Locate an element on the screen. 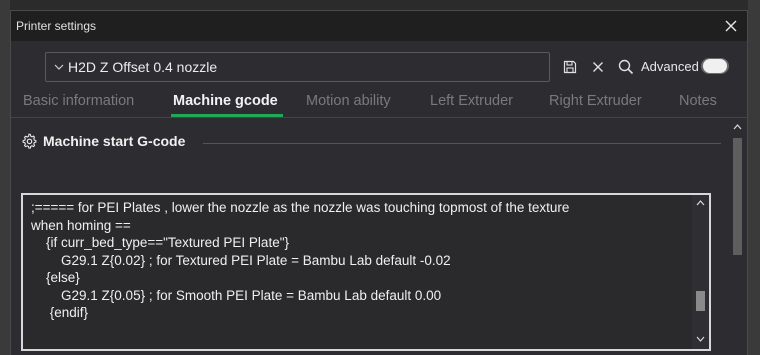 The height and width of the screenshot is (355, 760). save-icon is located at coordinates (570, 67).